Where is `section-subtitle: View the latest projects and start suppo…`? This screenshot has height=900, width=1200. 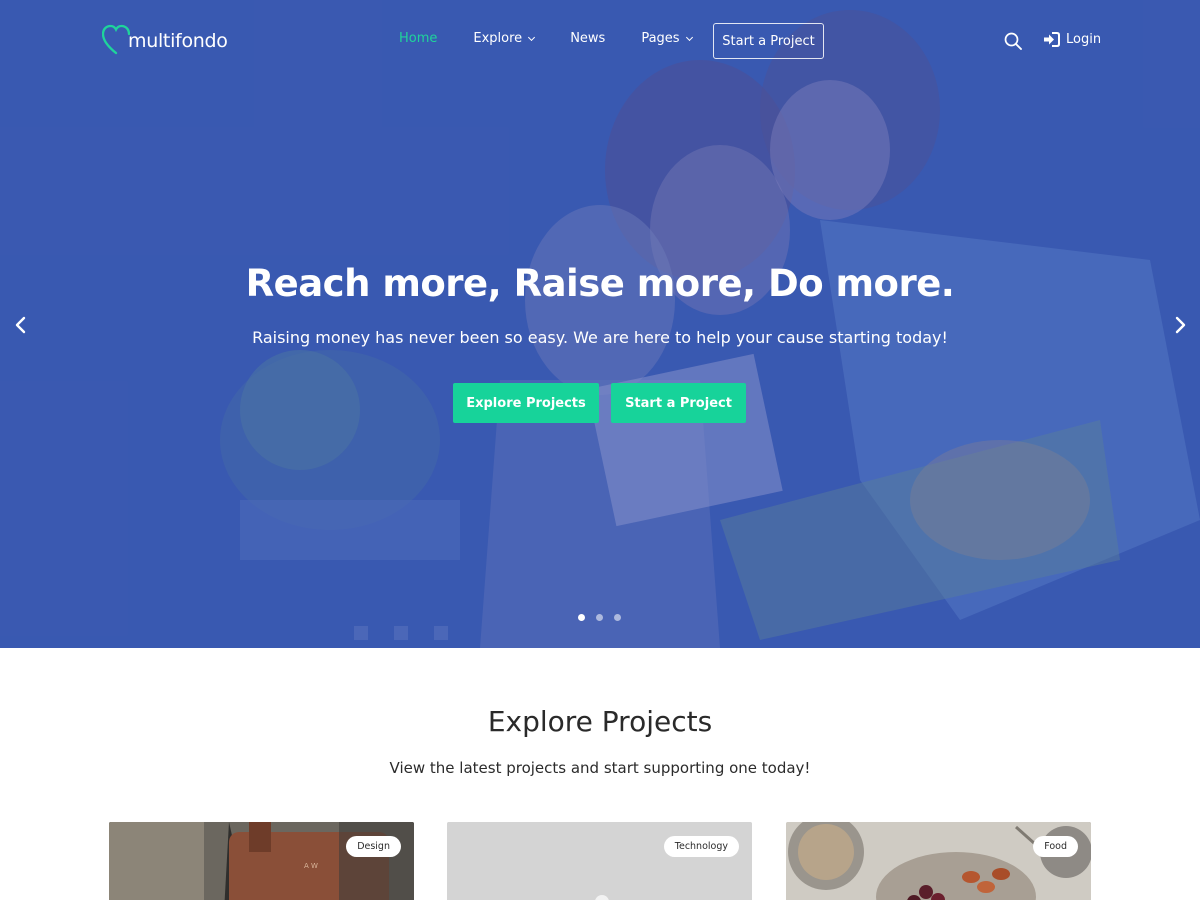
section-subtitle: View the latest projects and start suppo… is located at coordinates (600, 768).